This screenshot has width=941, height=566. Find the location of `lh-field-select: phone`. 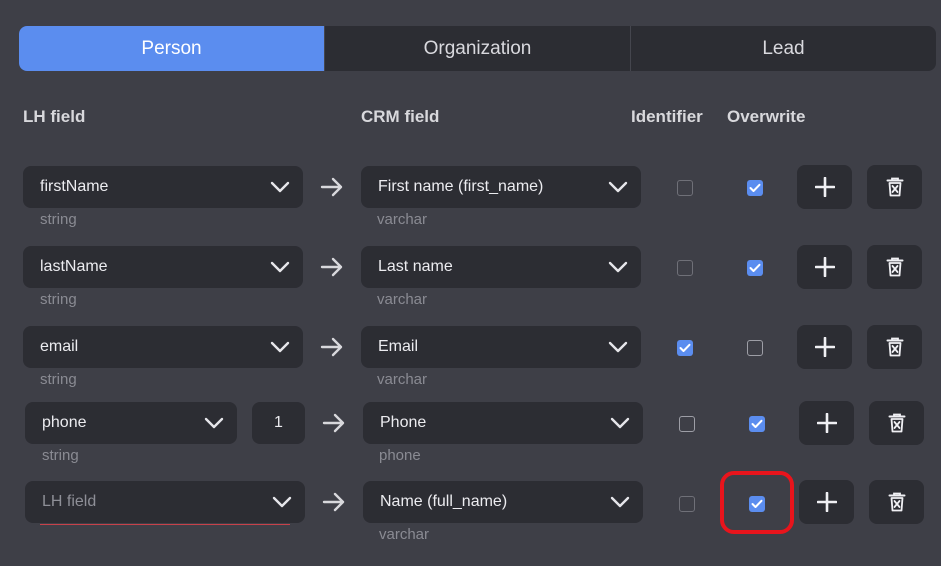

lh-field-select: phone is located at coordinates (131, 423).